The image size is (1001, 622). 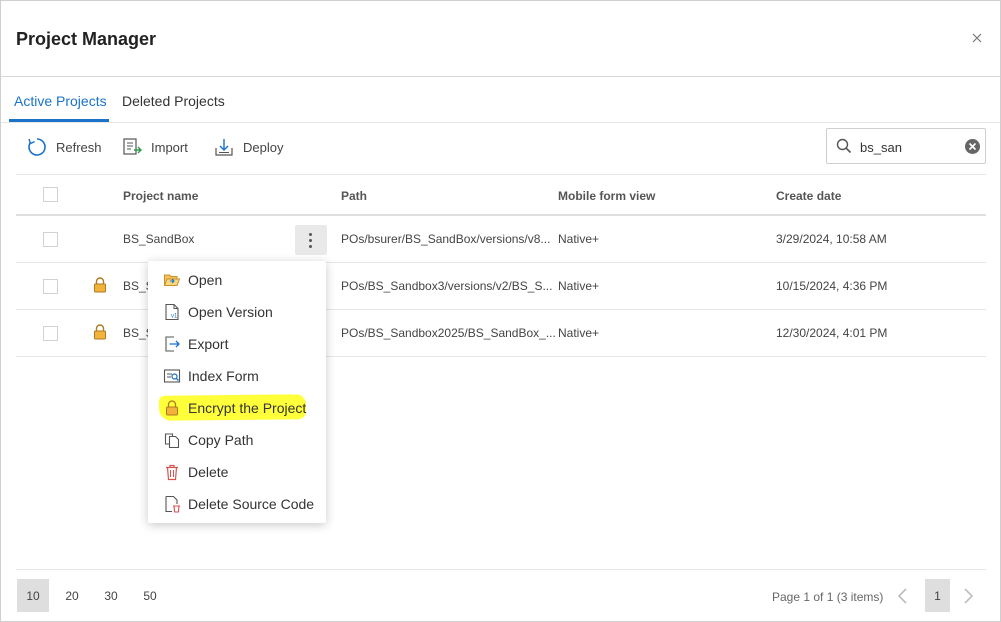 I want to click on import-button: Import, so click(x=154, y=147).